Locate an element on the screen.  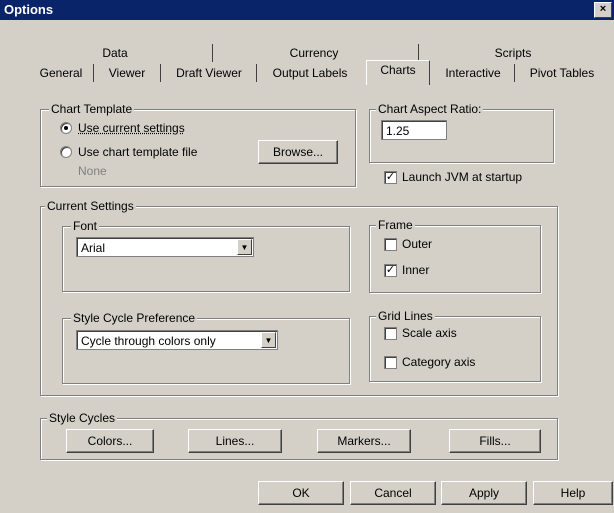
help-button: Help is located at coordinates (573, 493).